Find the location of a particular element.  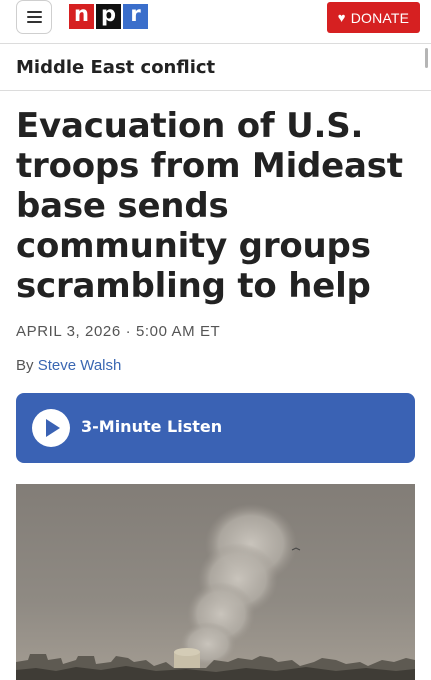

logo-letter-n: n is located at coordinates (81, 16).